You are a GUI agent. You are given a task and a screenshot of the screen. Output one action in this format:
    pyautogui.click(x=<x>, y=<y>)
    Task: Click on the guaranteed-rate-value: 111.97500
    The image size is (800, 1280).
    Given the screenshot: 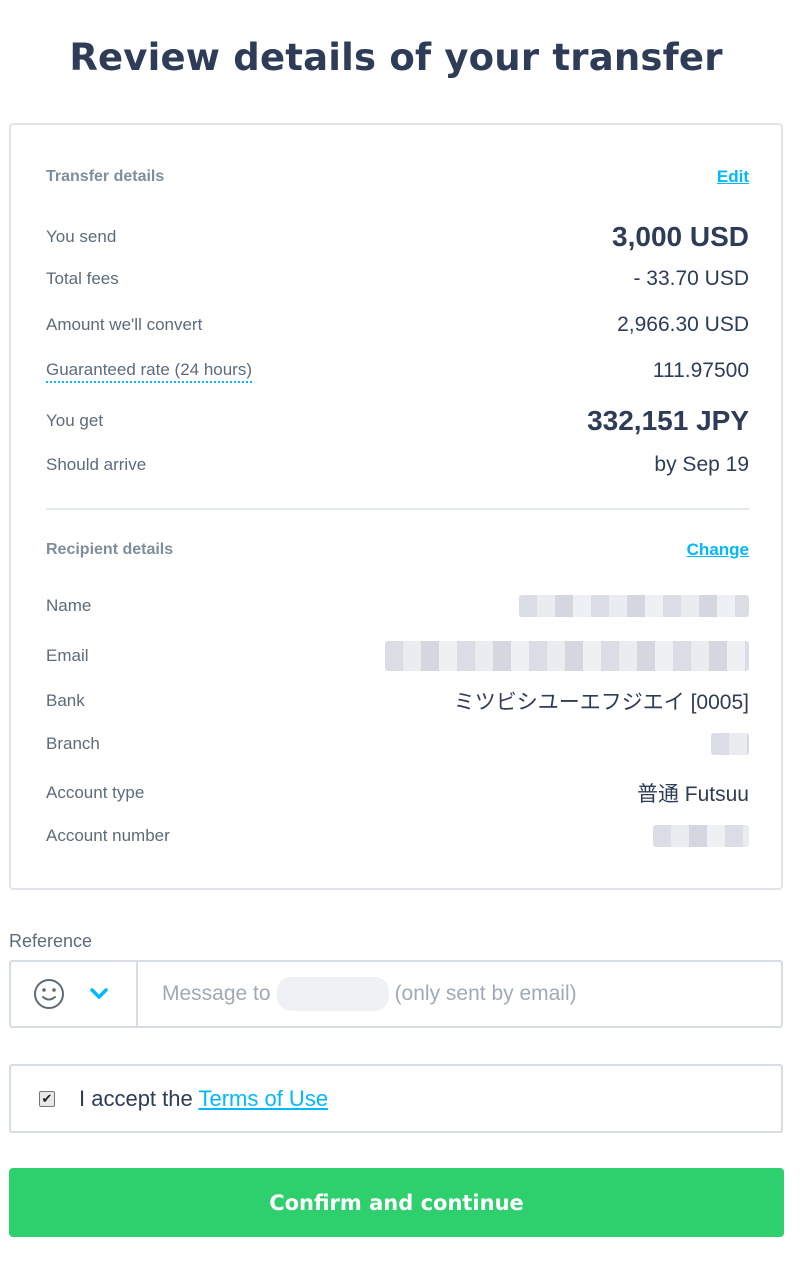 What is the action you would take?
    pyautogui.click(x=700, y=370)
    